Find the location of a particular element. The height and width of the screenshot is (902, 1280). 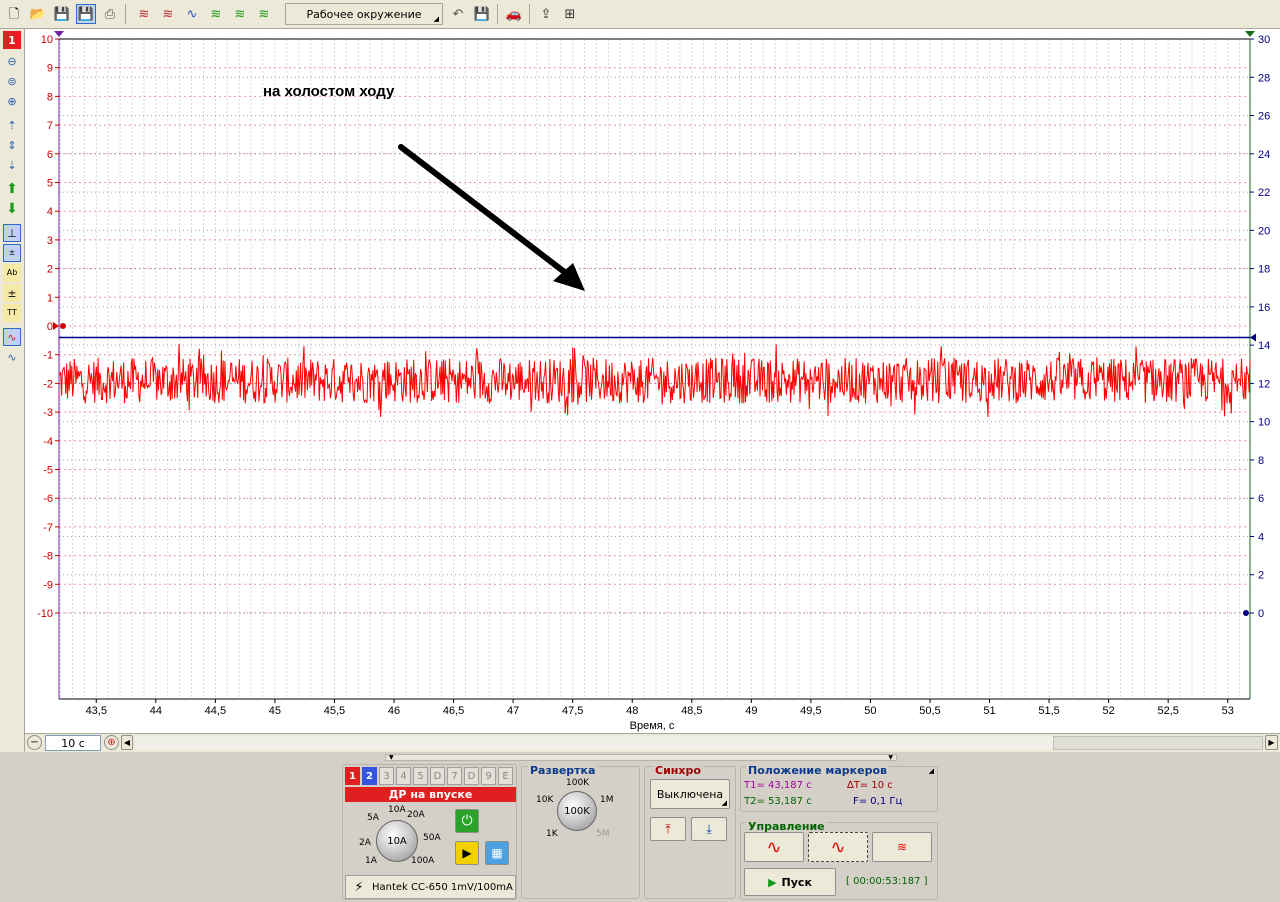

car-icon: 🚗 is located at coordinates (514, 14).